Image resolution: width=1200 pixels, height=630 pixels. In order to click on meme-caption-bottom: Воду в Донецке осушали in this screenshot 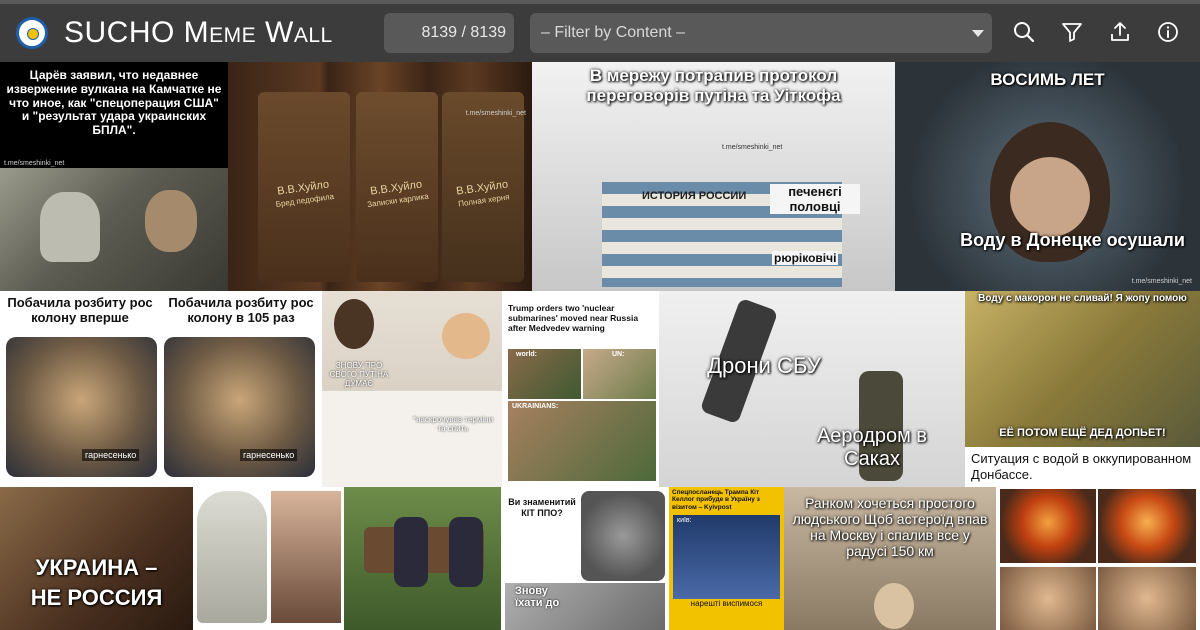, I will do `click(1072, 240)`.